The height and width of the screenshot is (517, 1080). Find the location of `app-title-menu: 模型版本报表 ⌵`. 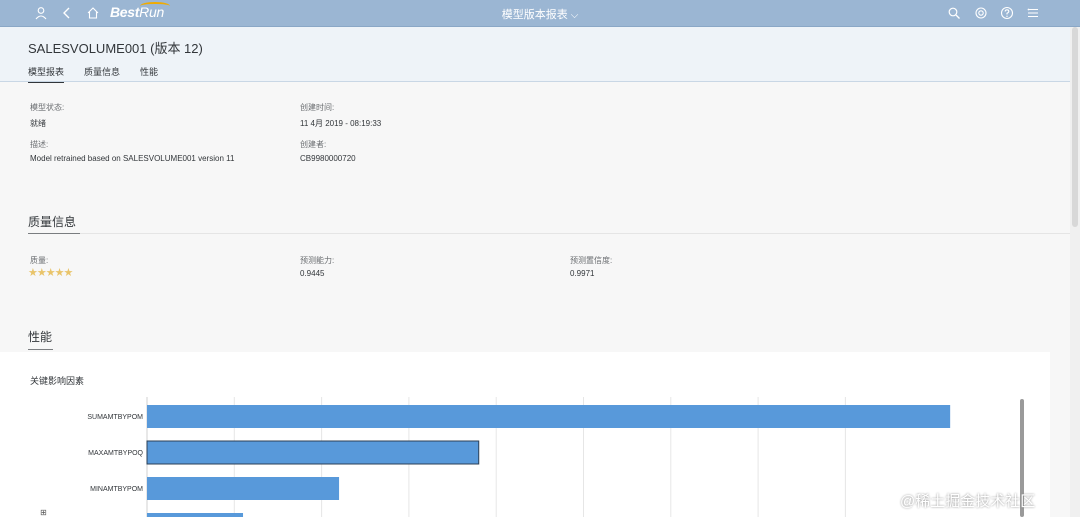

app-title-menu: 模型版本报表 ⌵ is located at coordinates (540, 14).